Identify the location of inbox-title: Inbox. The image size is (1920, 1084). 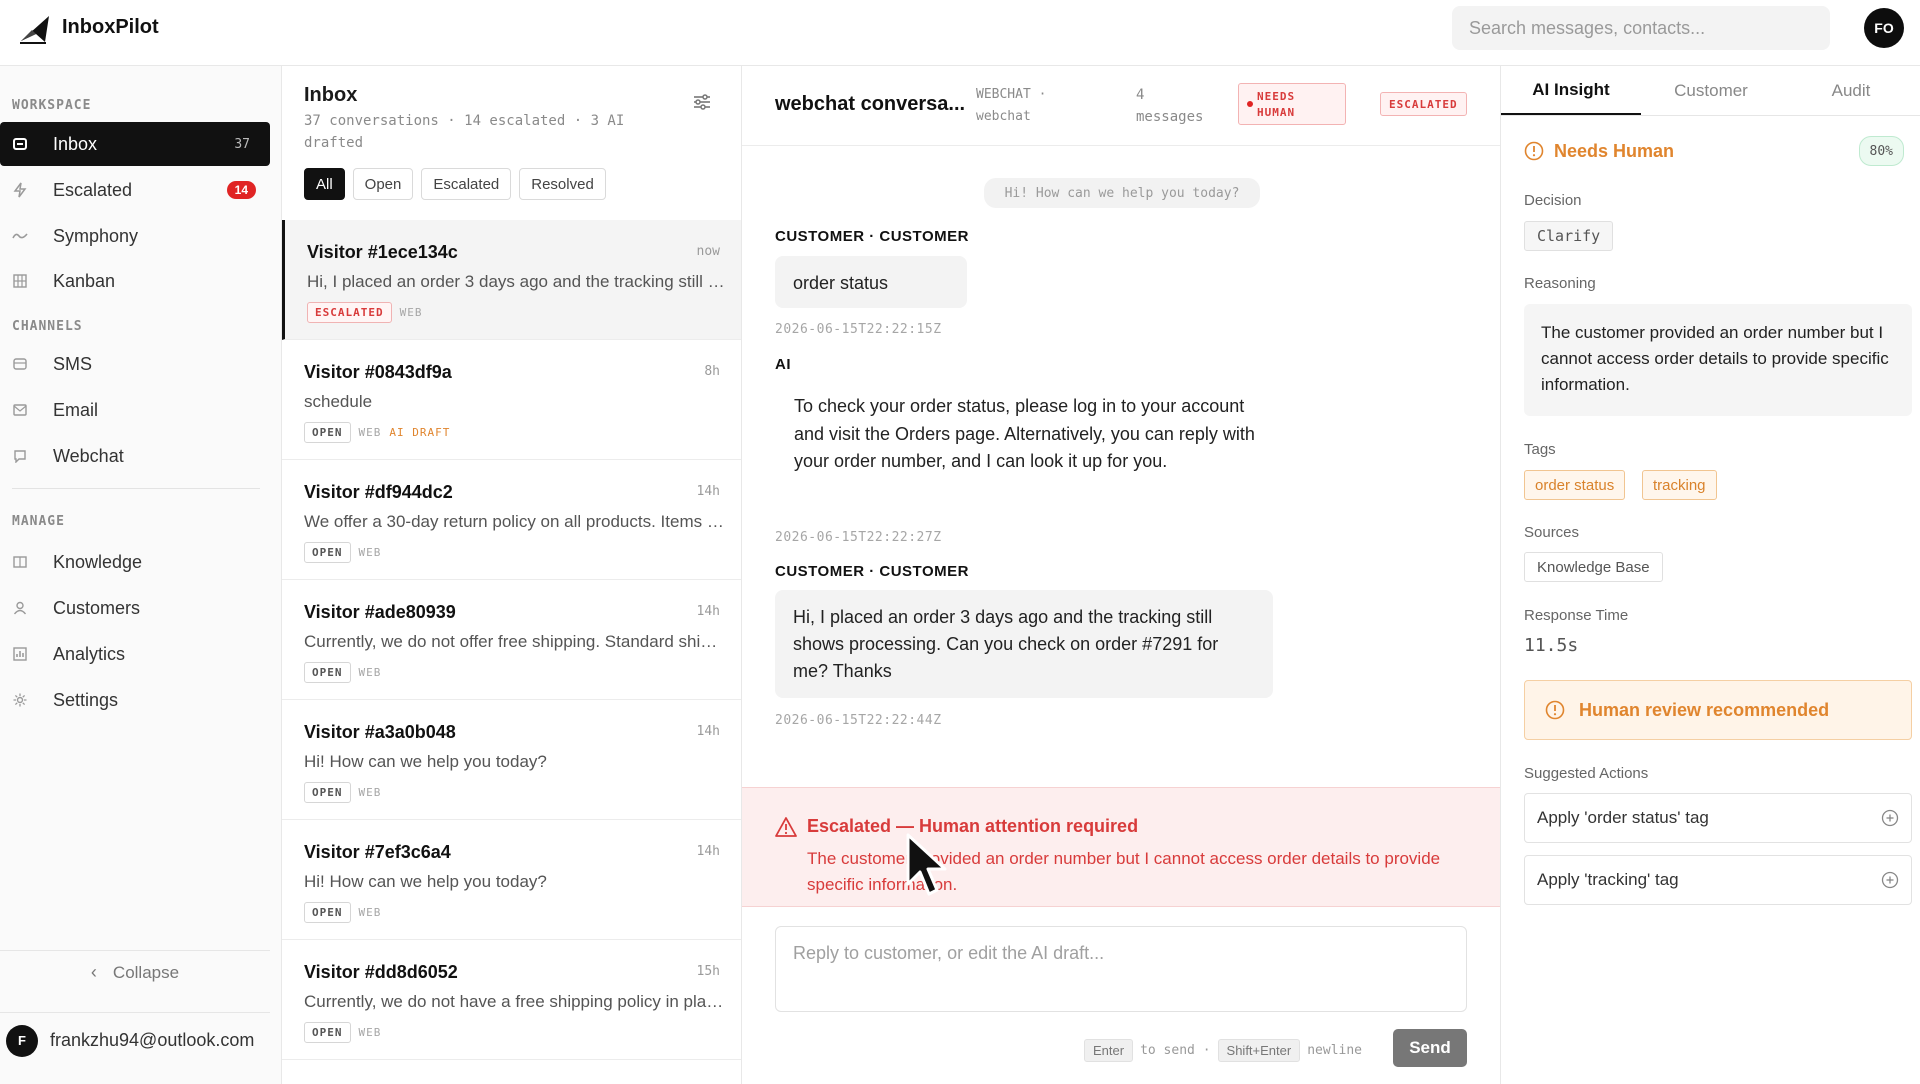
(331, 95).